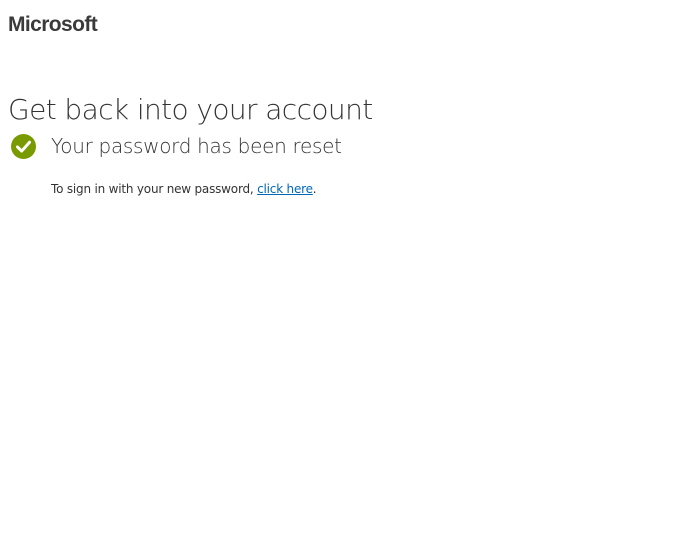  What do you see at coordinates (154, 189) in the screenshot?
I see `signin-prefix-text: To sign in with your new password,` at bounding box center [154, 189].